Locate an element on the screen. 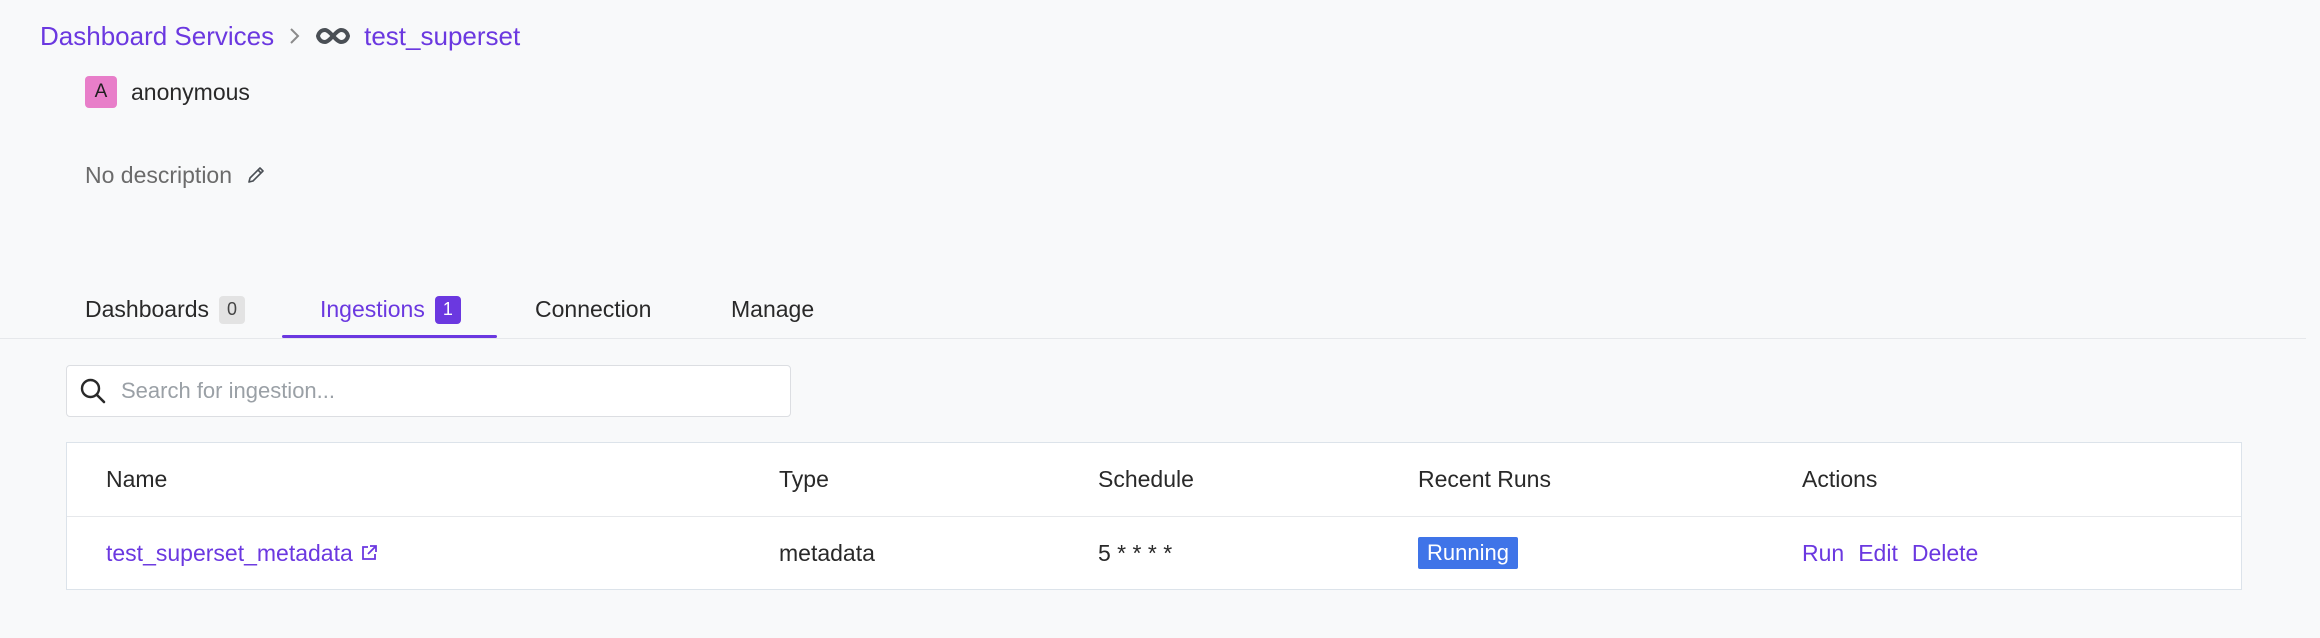 The width and height of the screenshot is (2320, 638). delete-button: Delete is located at coordinates (1945, 553).